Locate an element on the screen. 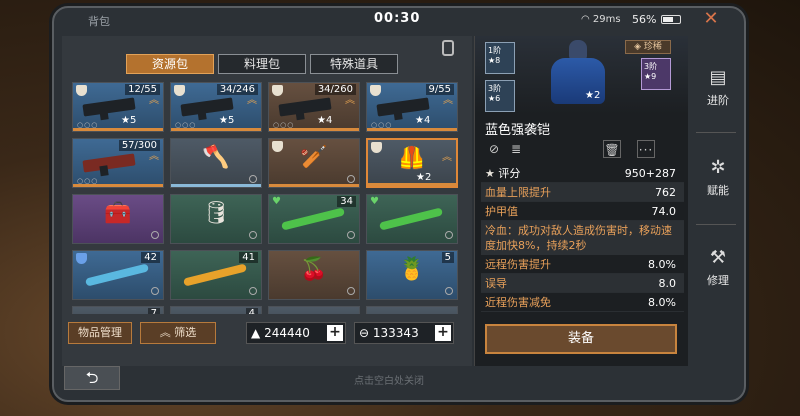 This screenshot has height=416, width=800. item-slot-rifle-3: 34/260 ★4 ○○○ ︽ is located at coordinates (314, 107).